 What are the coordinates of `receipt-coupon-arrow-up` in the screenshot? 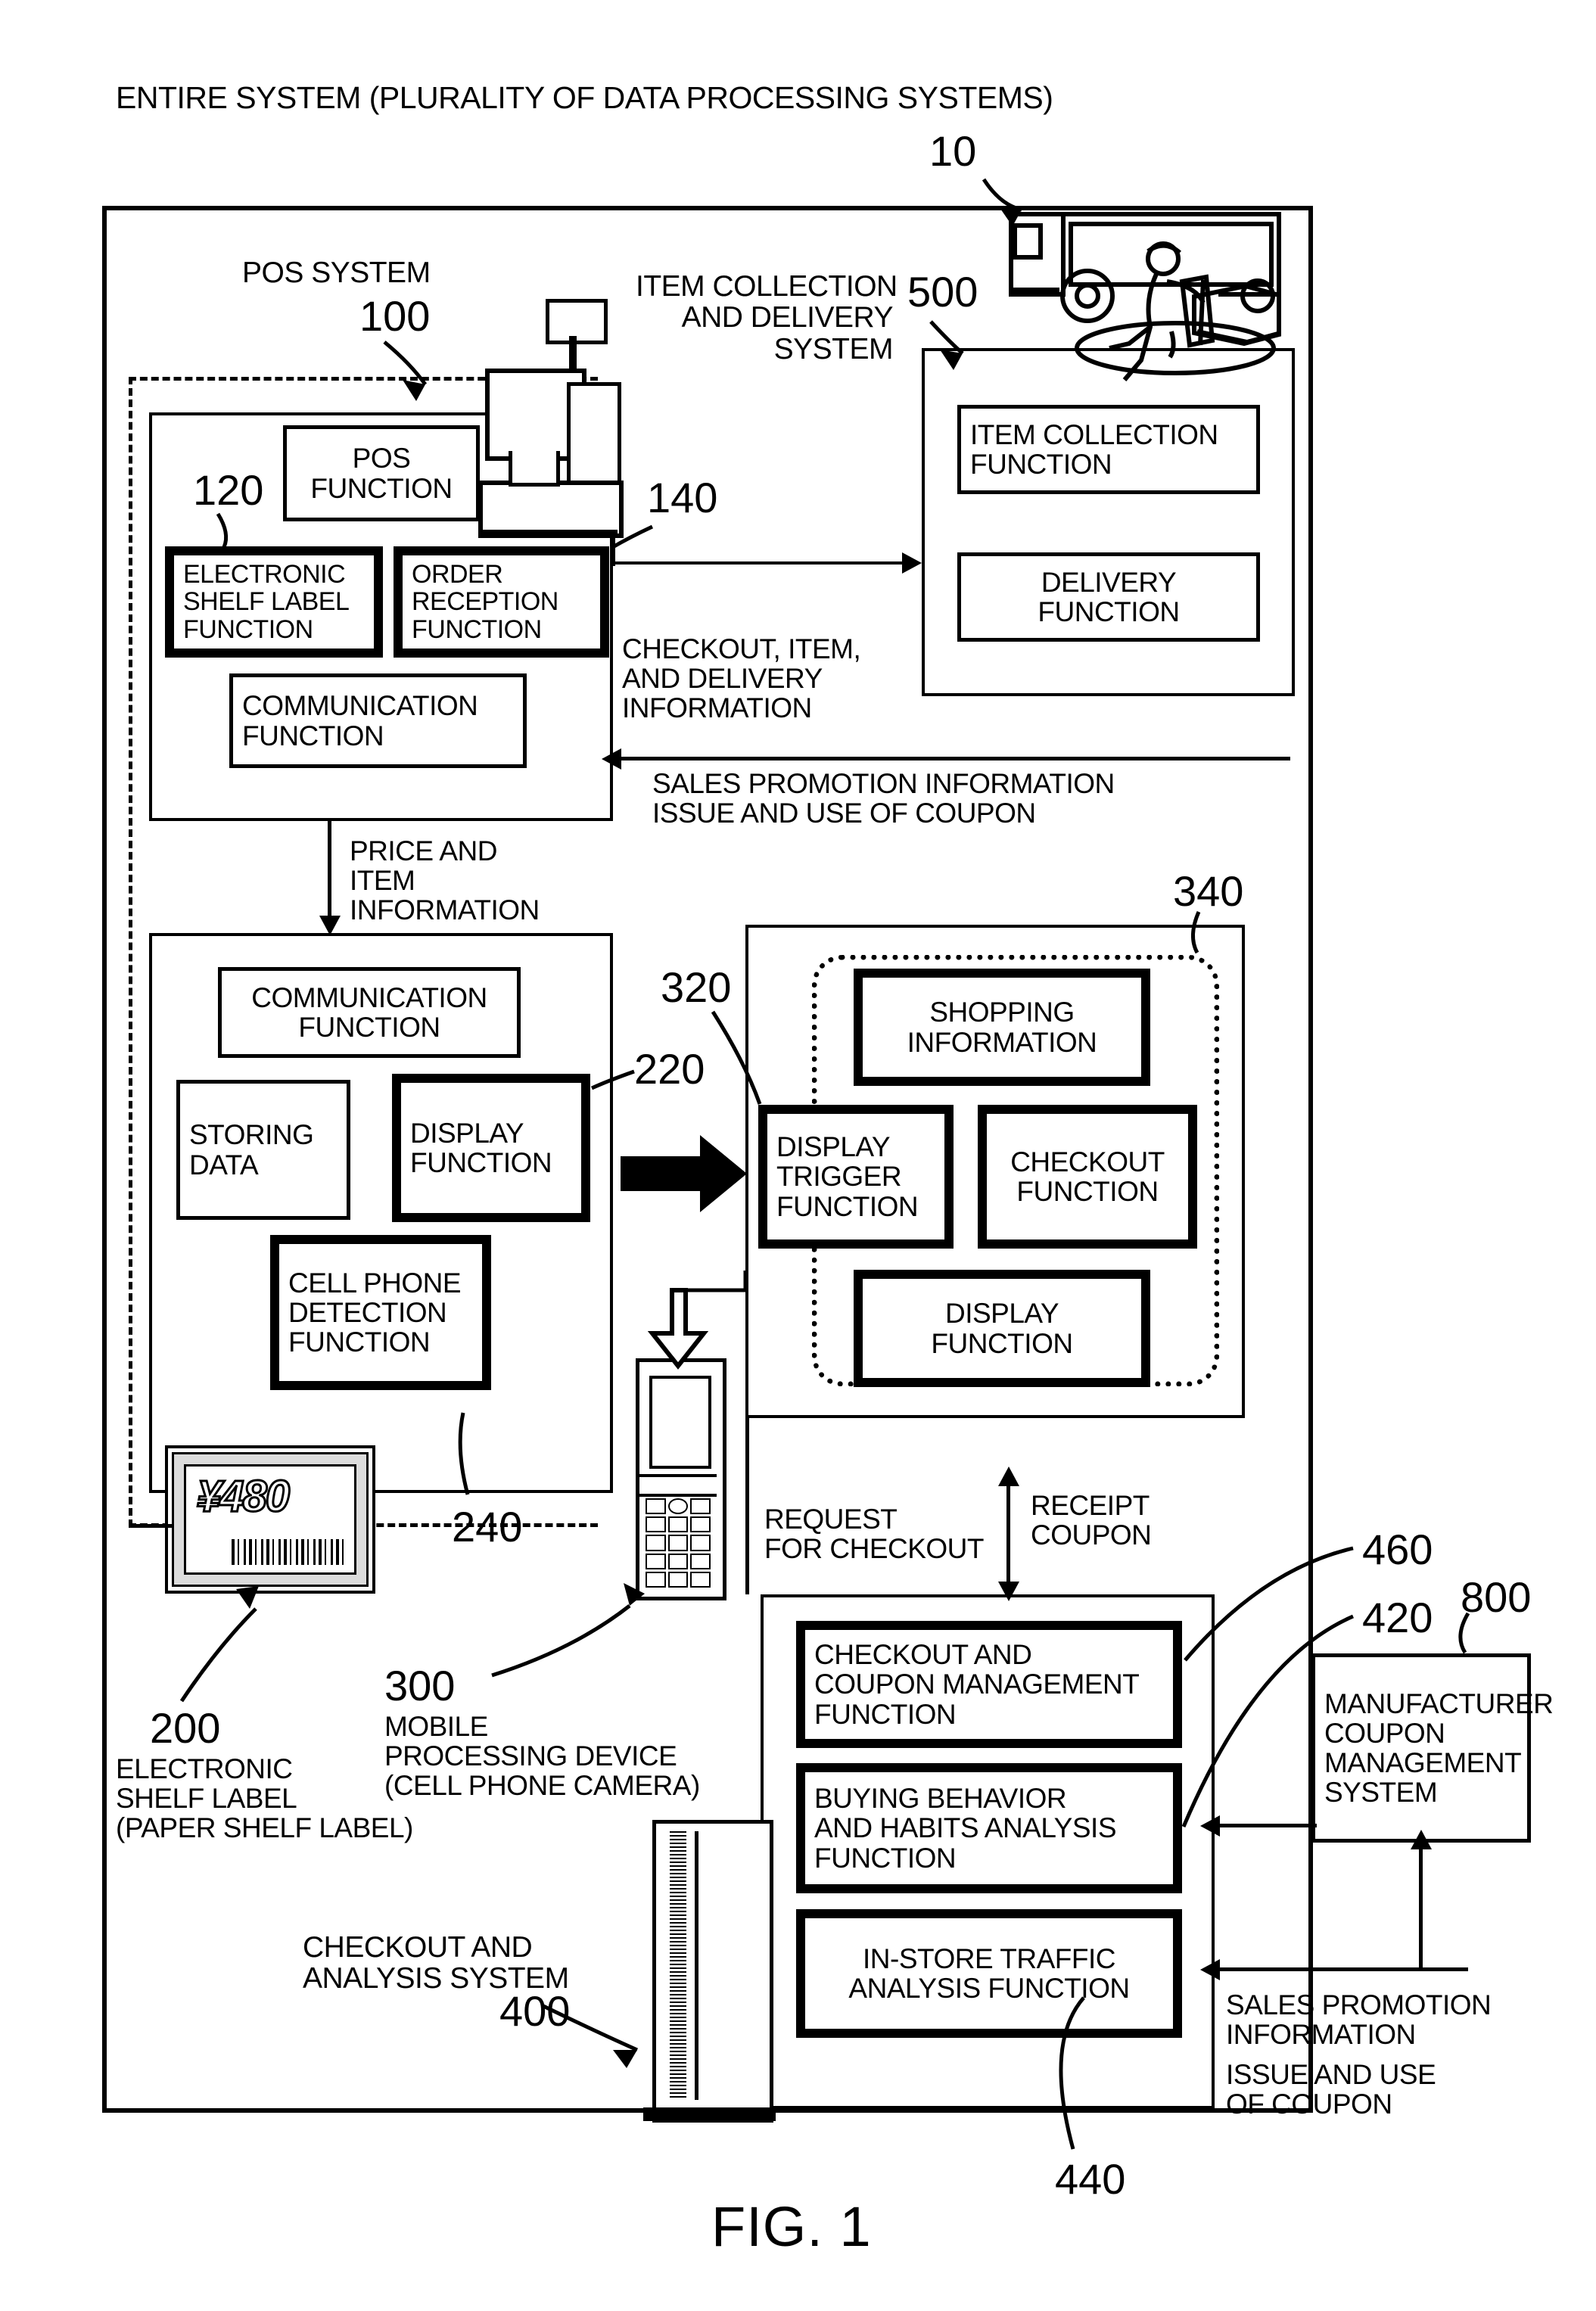 It's located at (1008, 1476).